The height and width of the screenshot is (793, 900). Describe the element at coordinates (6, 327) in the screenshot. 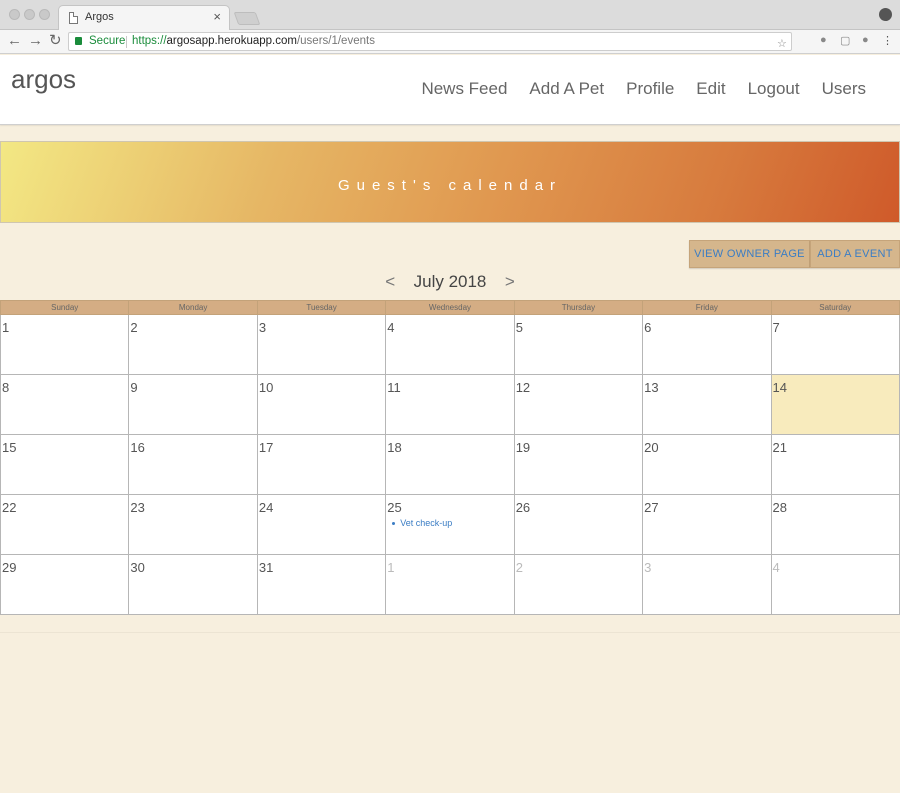

I see `day-number: 1` at that location.